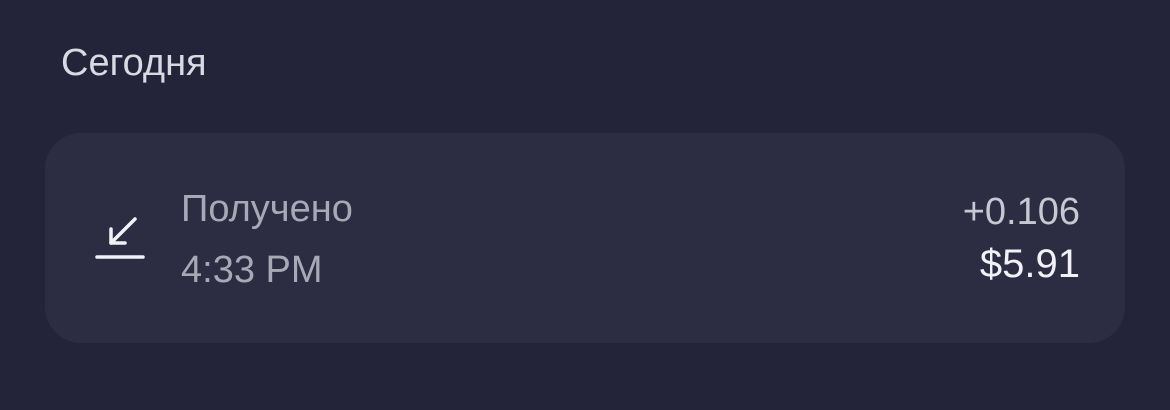 This screenshot has width=1170, height=410. I want to click on transaction-fiat-value: $5.91, so click(1029, 264).